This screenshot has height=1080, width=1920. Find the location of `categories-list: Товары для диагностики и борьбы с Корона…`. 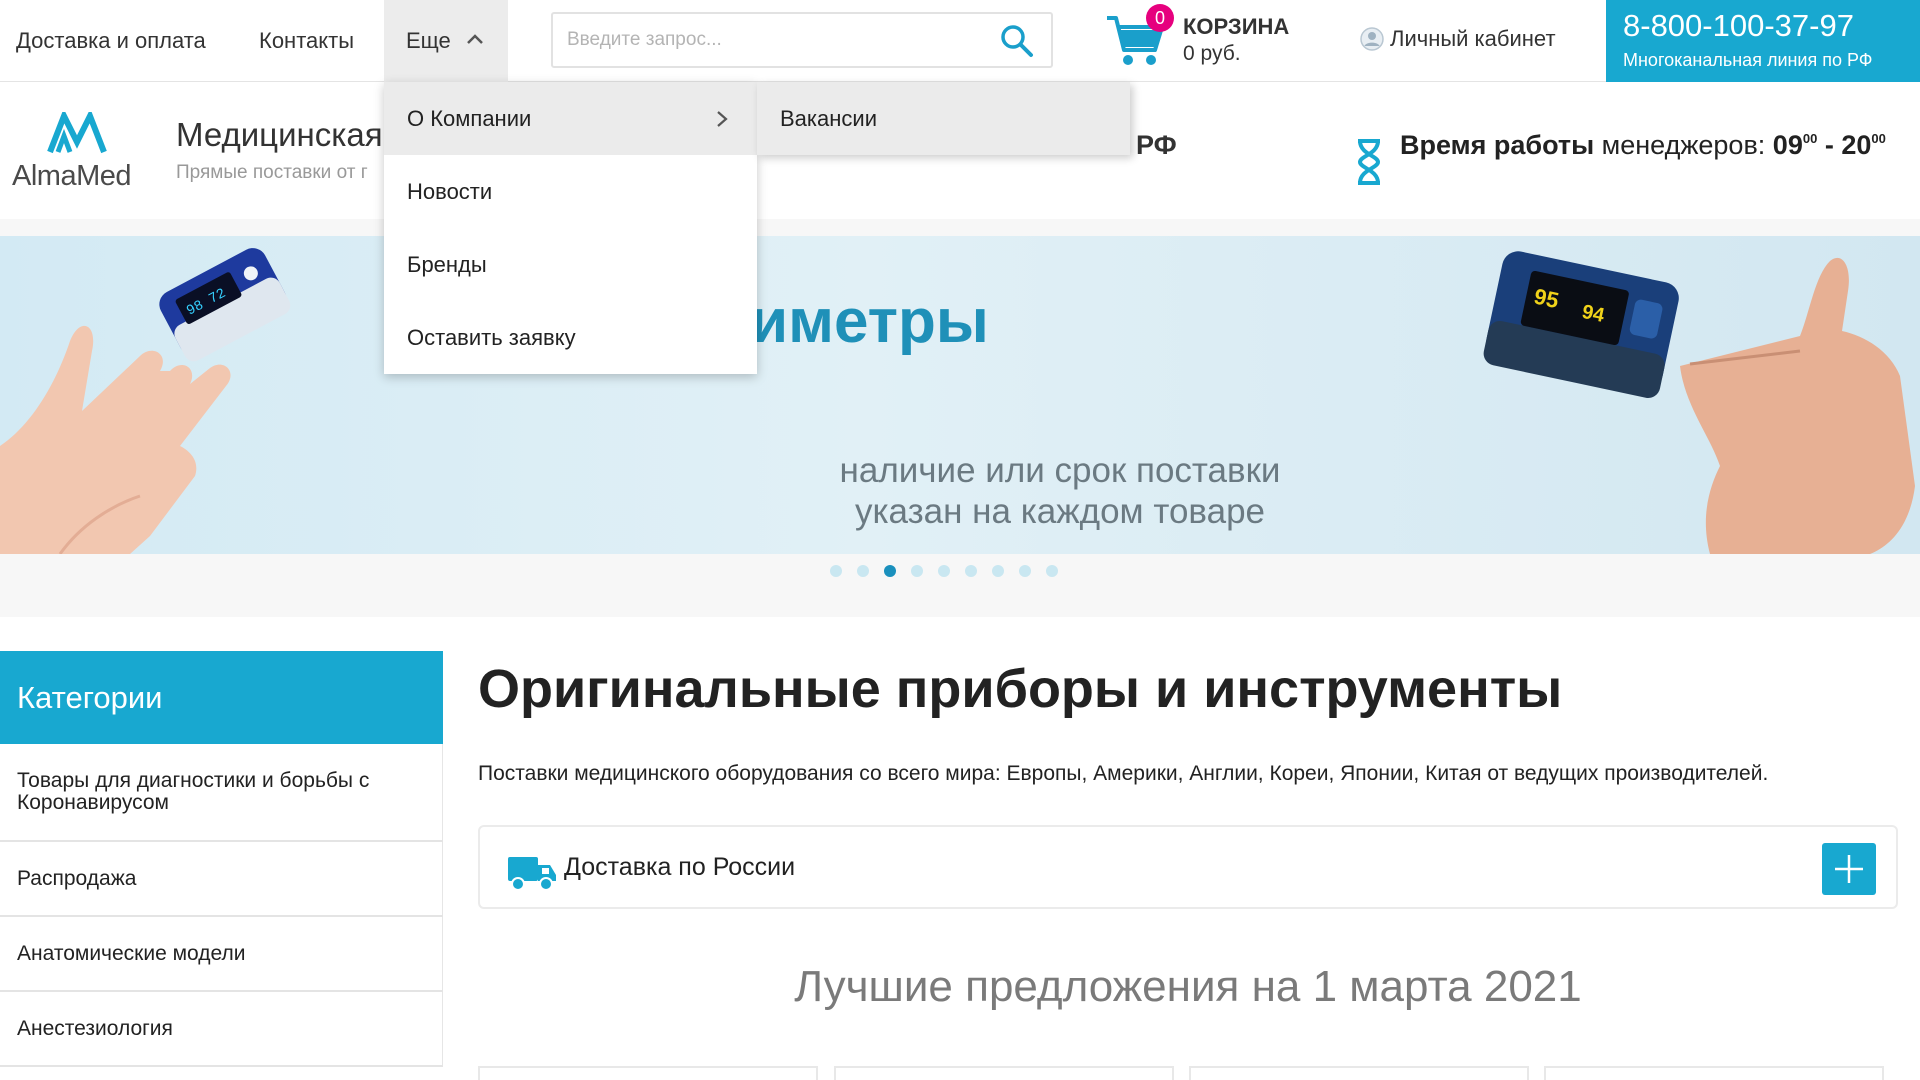

categories-list: Товары для диагностики и борьбы с Корона… is located at coordinates (221, 905).